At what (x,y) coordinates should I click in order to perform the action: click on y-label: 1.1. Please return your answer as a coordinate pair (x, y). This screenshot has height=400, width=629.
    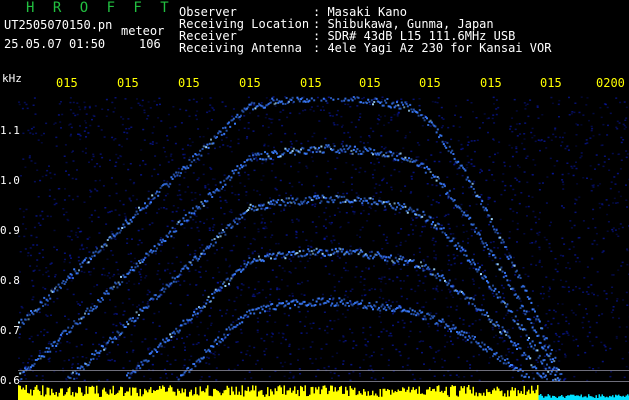
    Looking at the image, I should click on (10, 130).